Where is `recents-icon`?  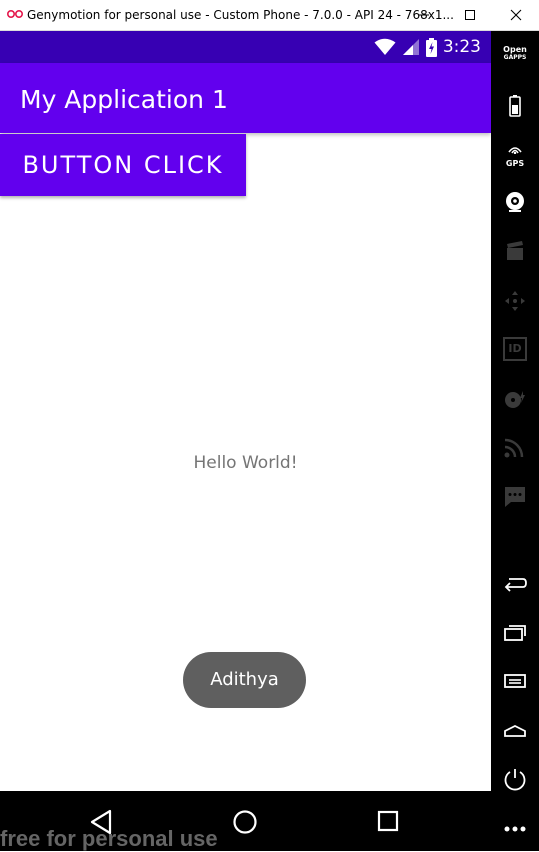 recents-icon is located at coordinates (388, 822).